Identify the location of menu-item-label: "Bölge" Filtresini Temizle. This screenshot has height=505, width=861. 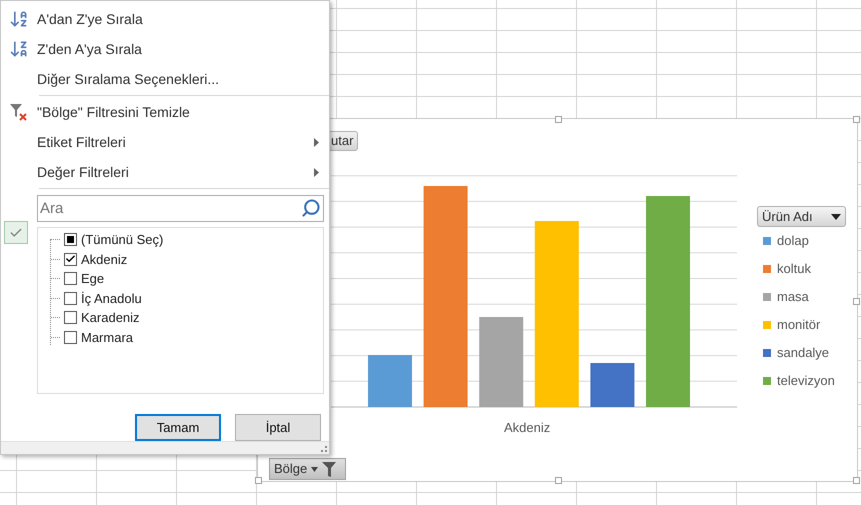
(114, 112).